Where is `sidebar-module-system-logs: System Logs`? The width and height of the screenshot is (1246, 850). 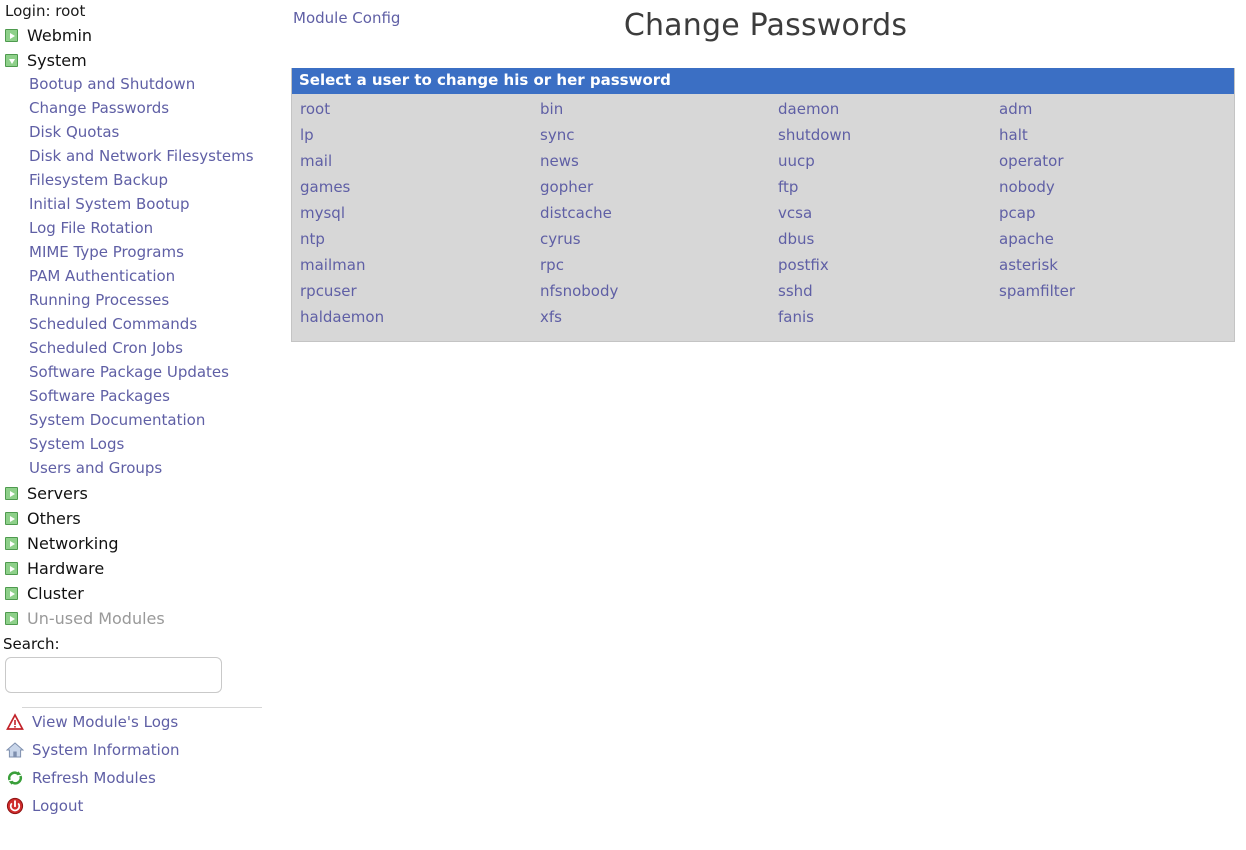 sidebar-module-system-logs: System Logs is located at coordinates (127, 445).